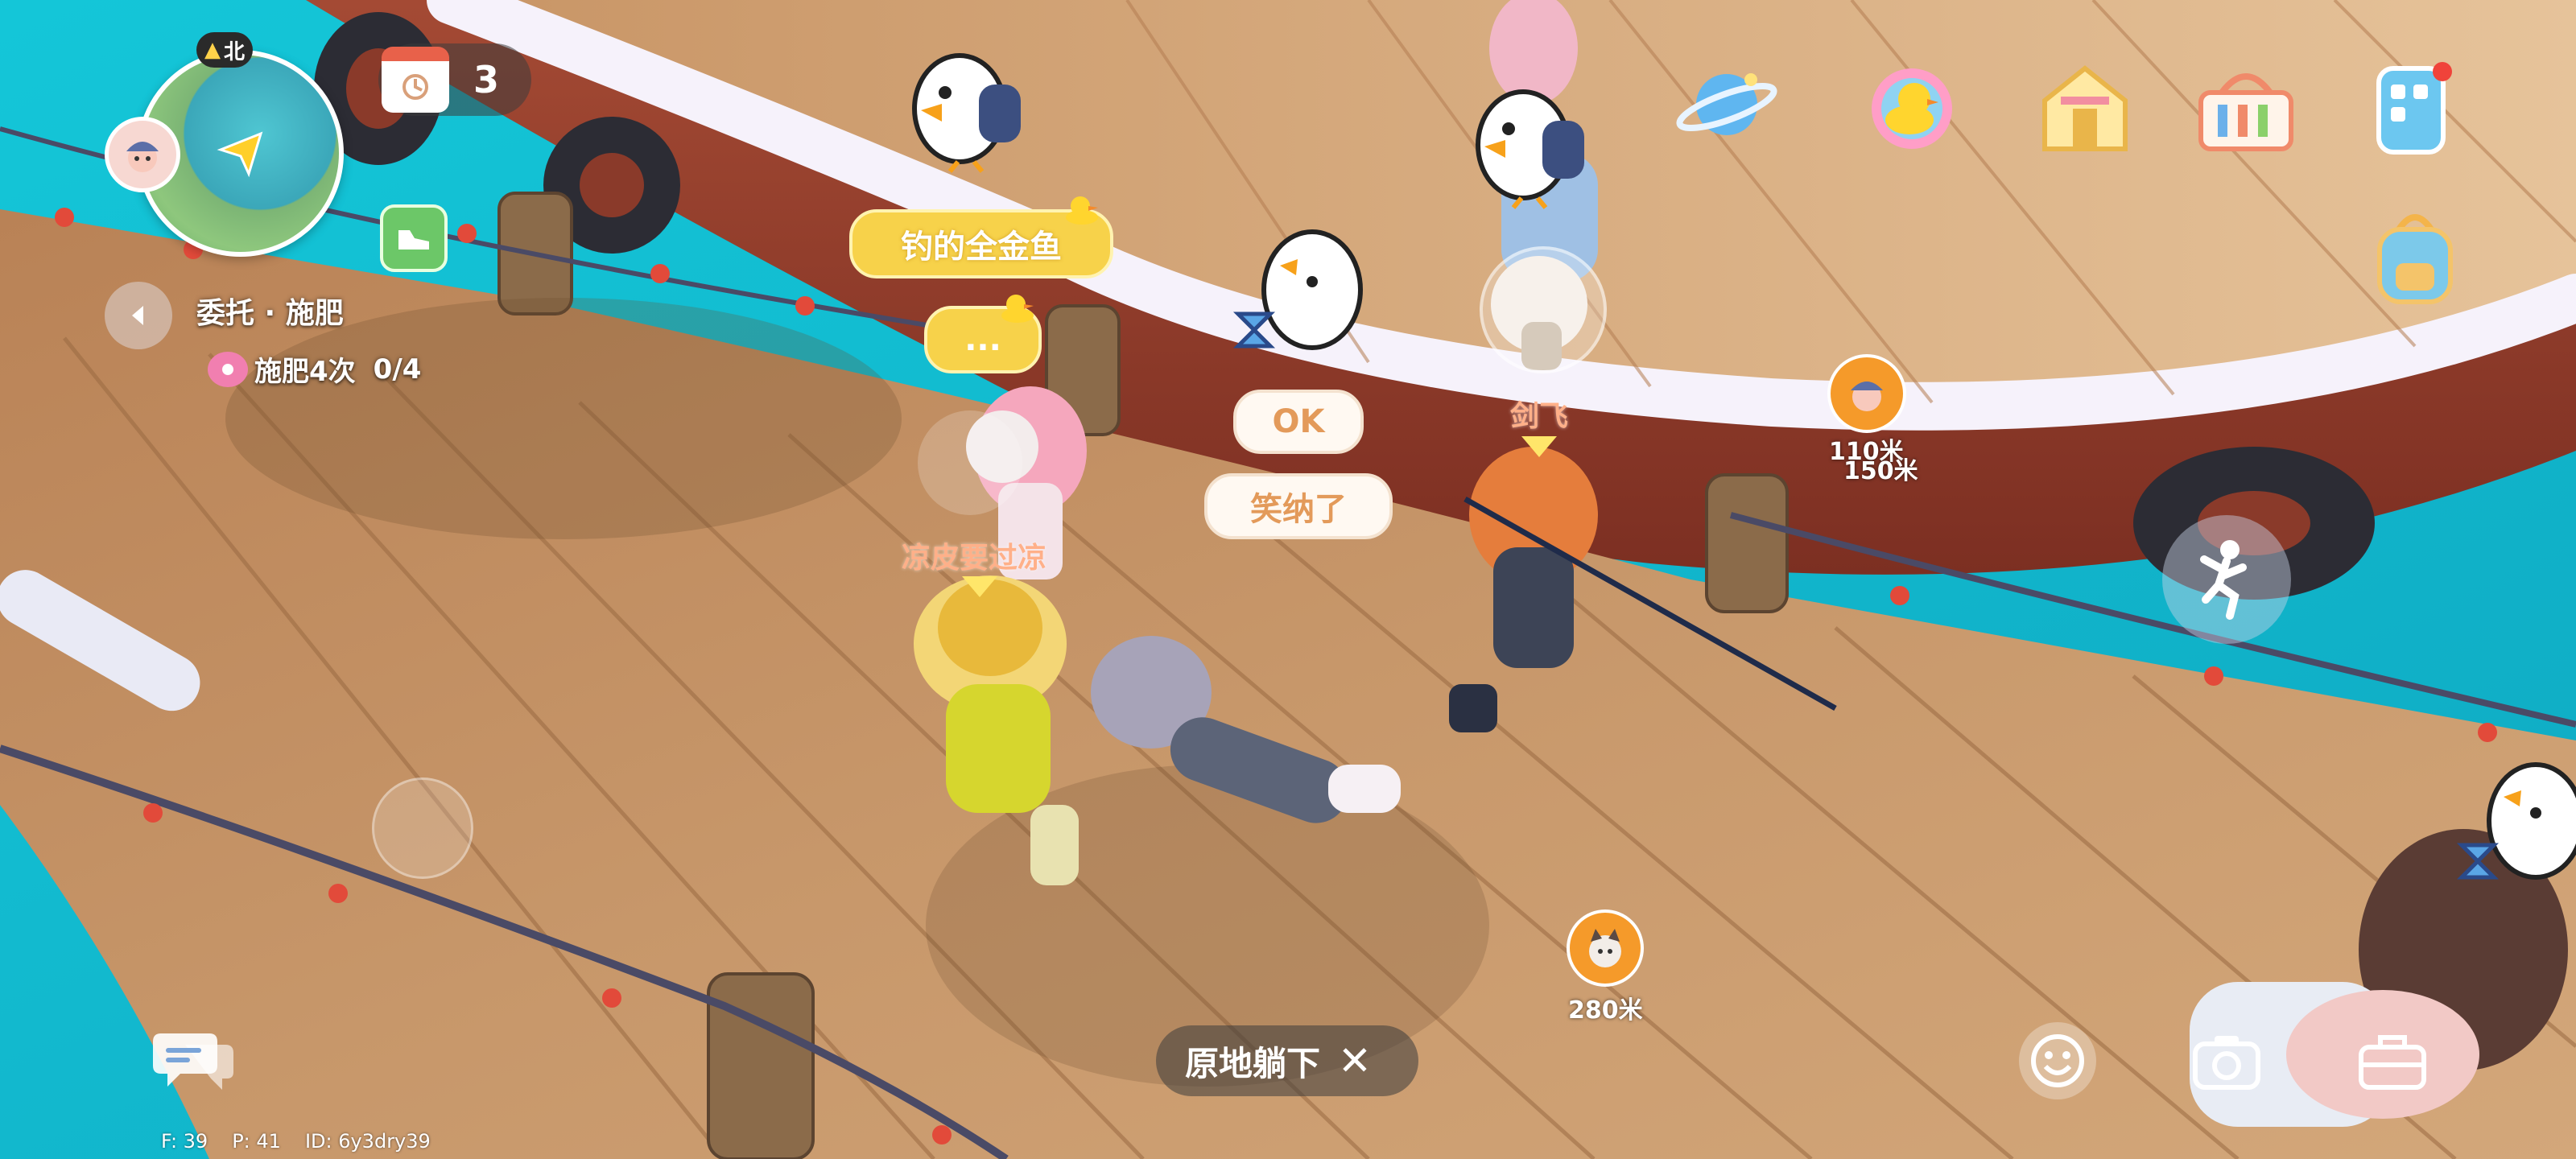 This screenshot has width=2576, height=1159. What do you see at coordinates (454, 79) in the screenshot?
I see `calendar-counter: 3` at bounding box center [454, 79].